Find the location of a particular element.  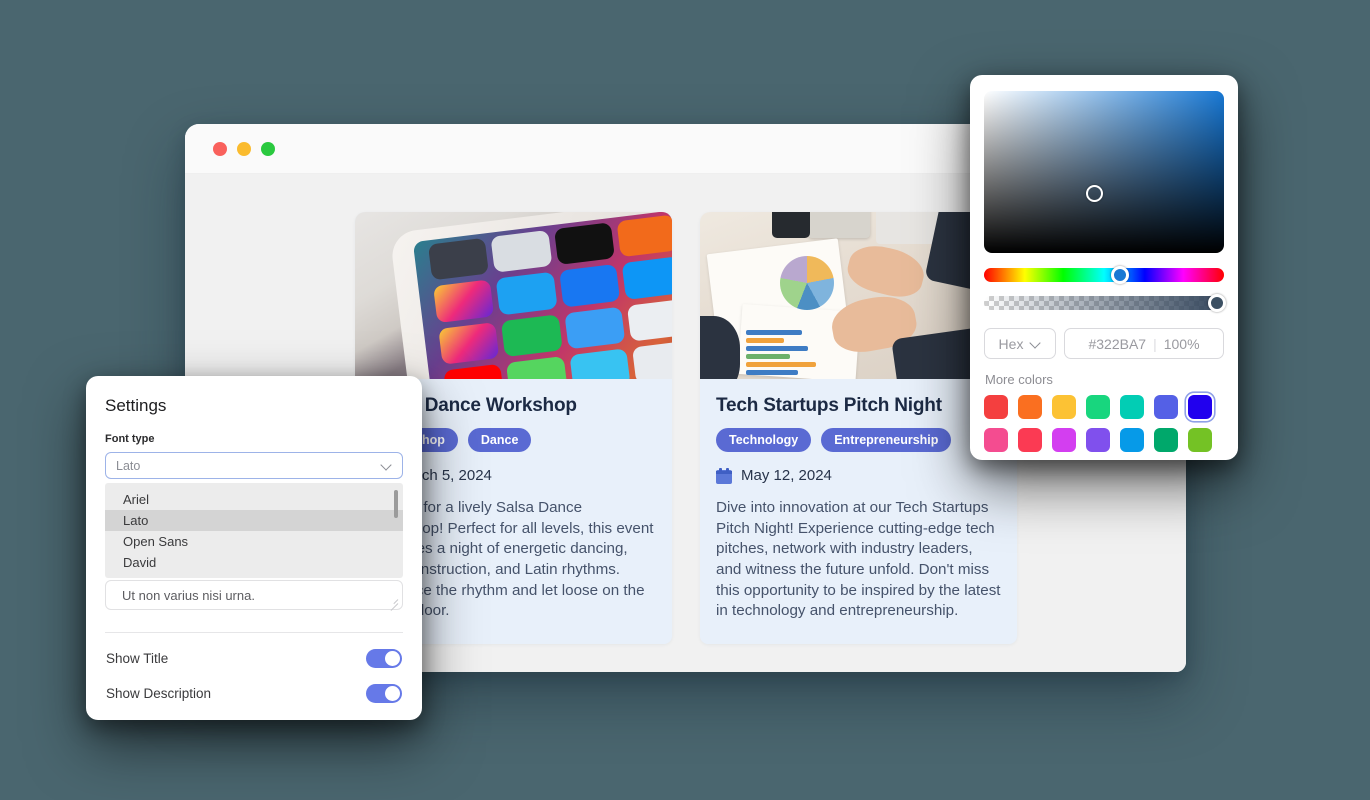

hex-value-input: #322BA7 | 100% is located at coordinates (1144, 343).